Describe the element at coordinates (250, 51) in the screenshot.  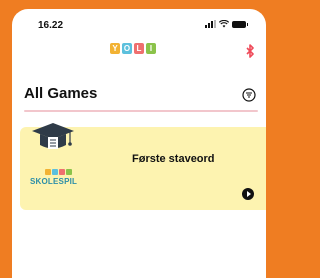
I see `bluetooth-icon` at that location.